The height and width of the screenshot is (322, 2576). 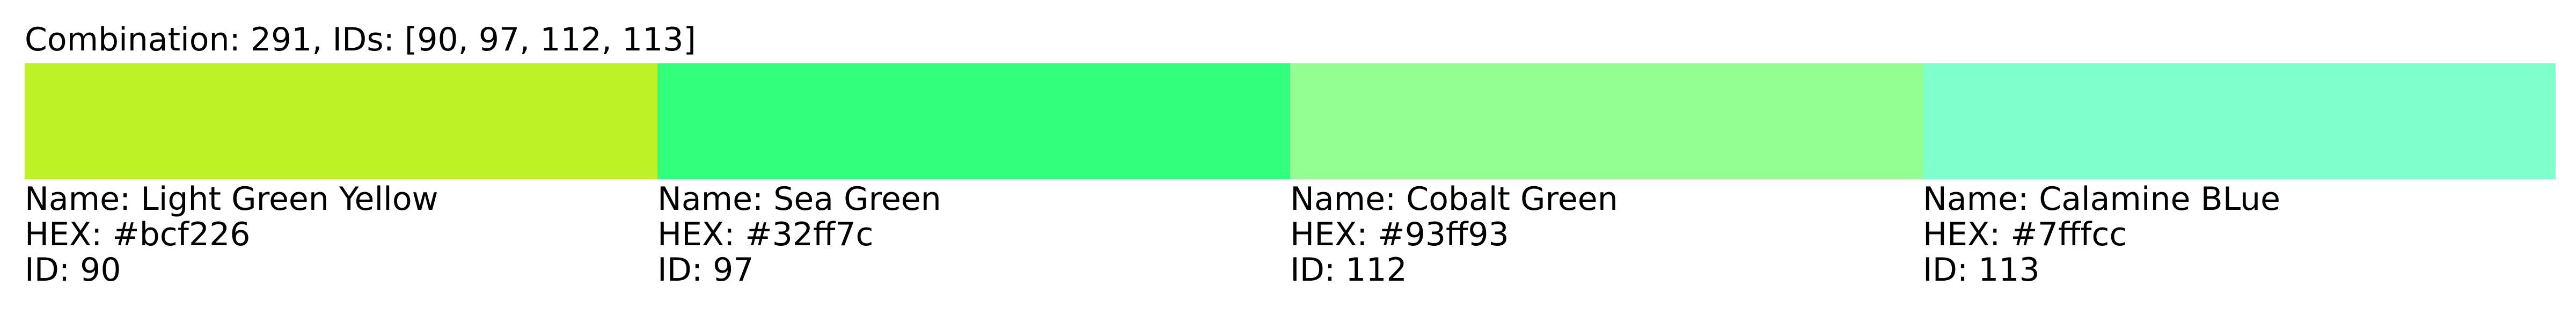 What do you see at coordinates (1606, 121) in the screenshot?
I see `color-swatch-cobalt-green` at bounding box center [1606, 121].